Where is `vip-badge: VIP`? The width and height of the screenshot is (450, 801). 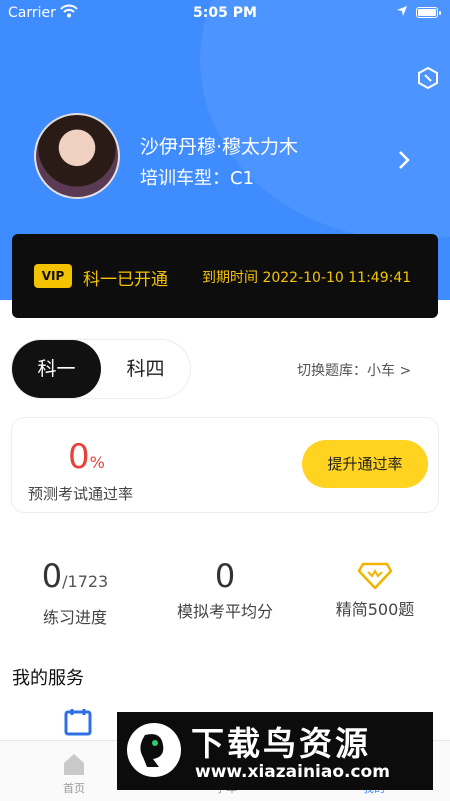
vip-badge: VIP is located at coordinates (53, 276).